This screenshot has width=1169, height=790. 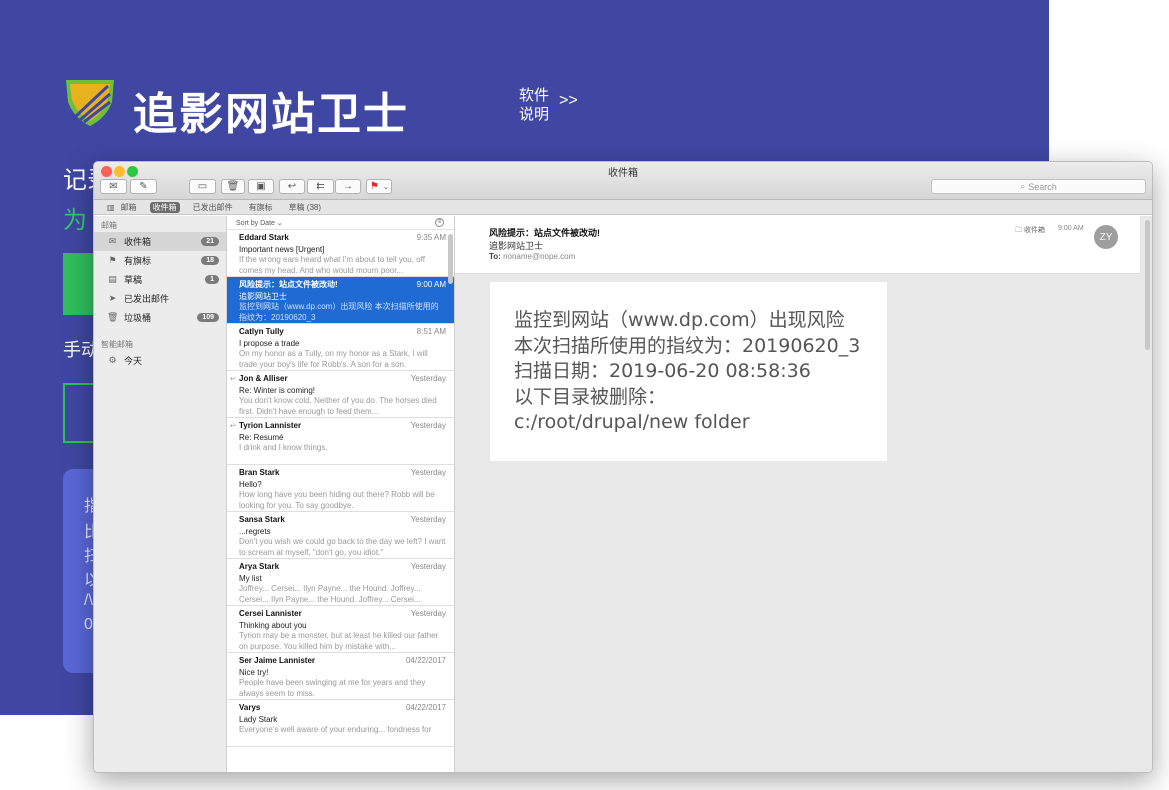 What do you see at coordinates (88, 624) in the screenshot?
I see `panel-line: 0` at bounding box center [88, 624].